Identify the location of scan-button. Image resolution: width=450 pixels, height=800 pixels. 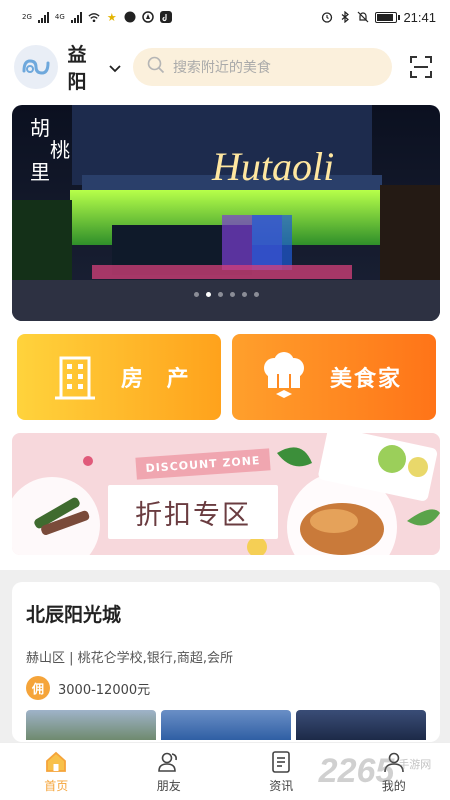
(421, 67).